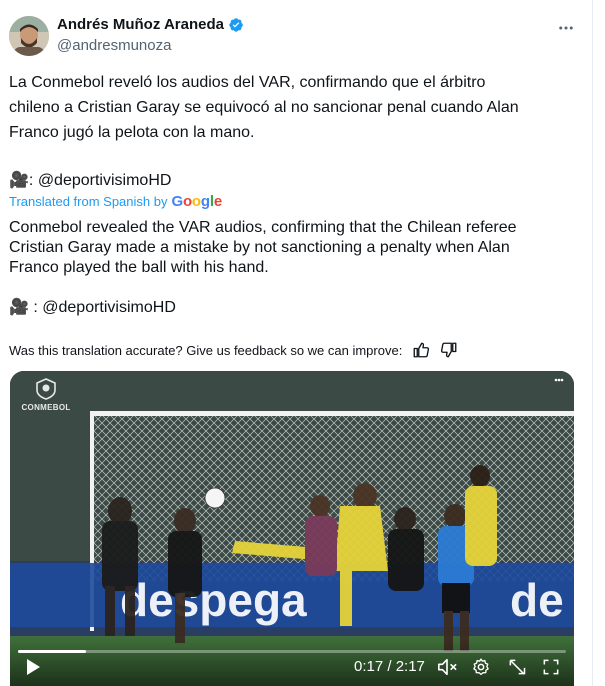  Describe the element at coordinates (421, 350) in the screenshot. I see `thumbs-up-icon` at that location.